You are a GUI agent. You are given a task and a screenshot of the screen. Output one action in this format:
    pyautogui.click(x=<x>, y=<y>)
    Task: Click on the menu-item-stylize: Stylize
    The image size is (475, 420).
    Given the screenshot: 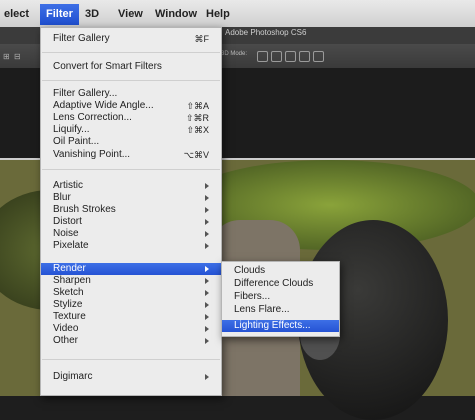 What is the action you would take?
    pyautogui.click(x=131, y=305)
    